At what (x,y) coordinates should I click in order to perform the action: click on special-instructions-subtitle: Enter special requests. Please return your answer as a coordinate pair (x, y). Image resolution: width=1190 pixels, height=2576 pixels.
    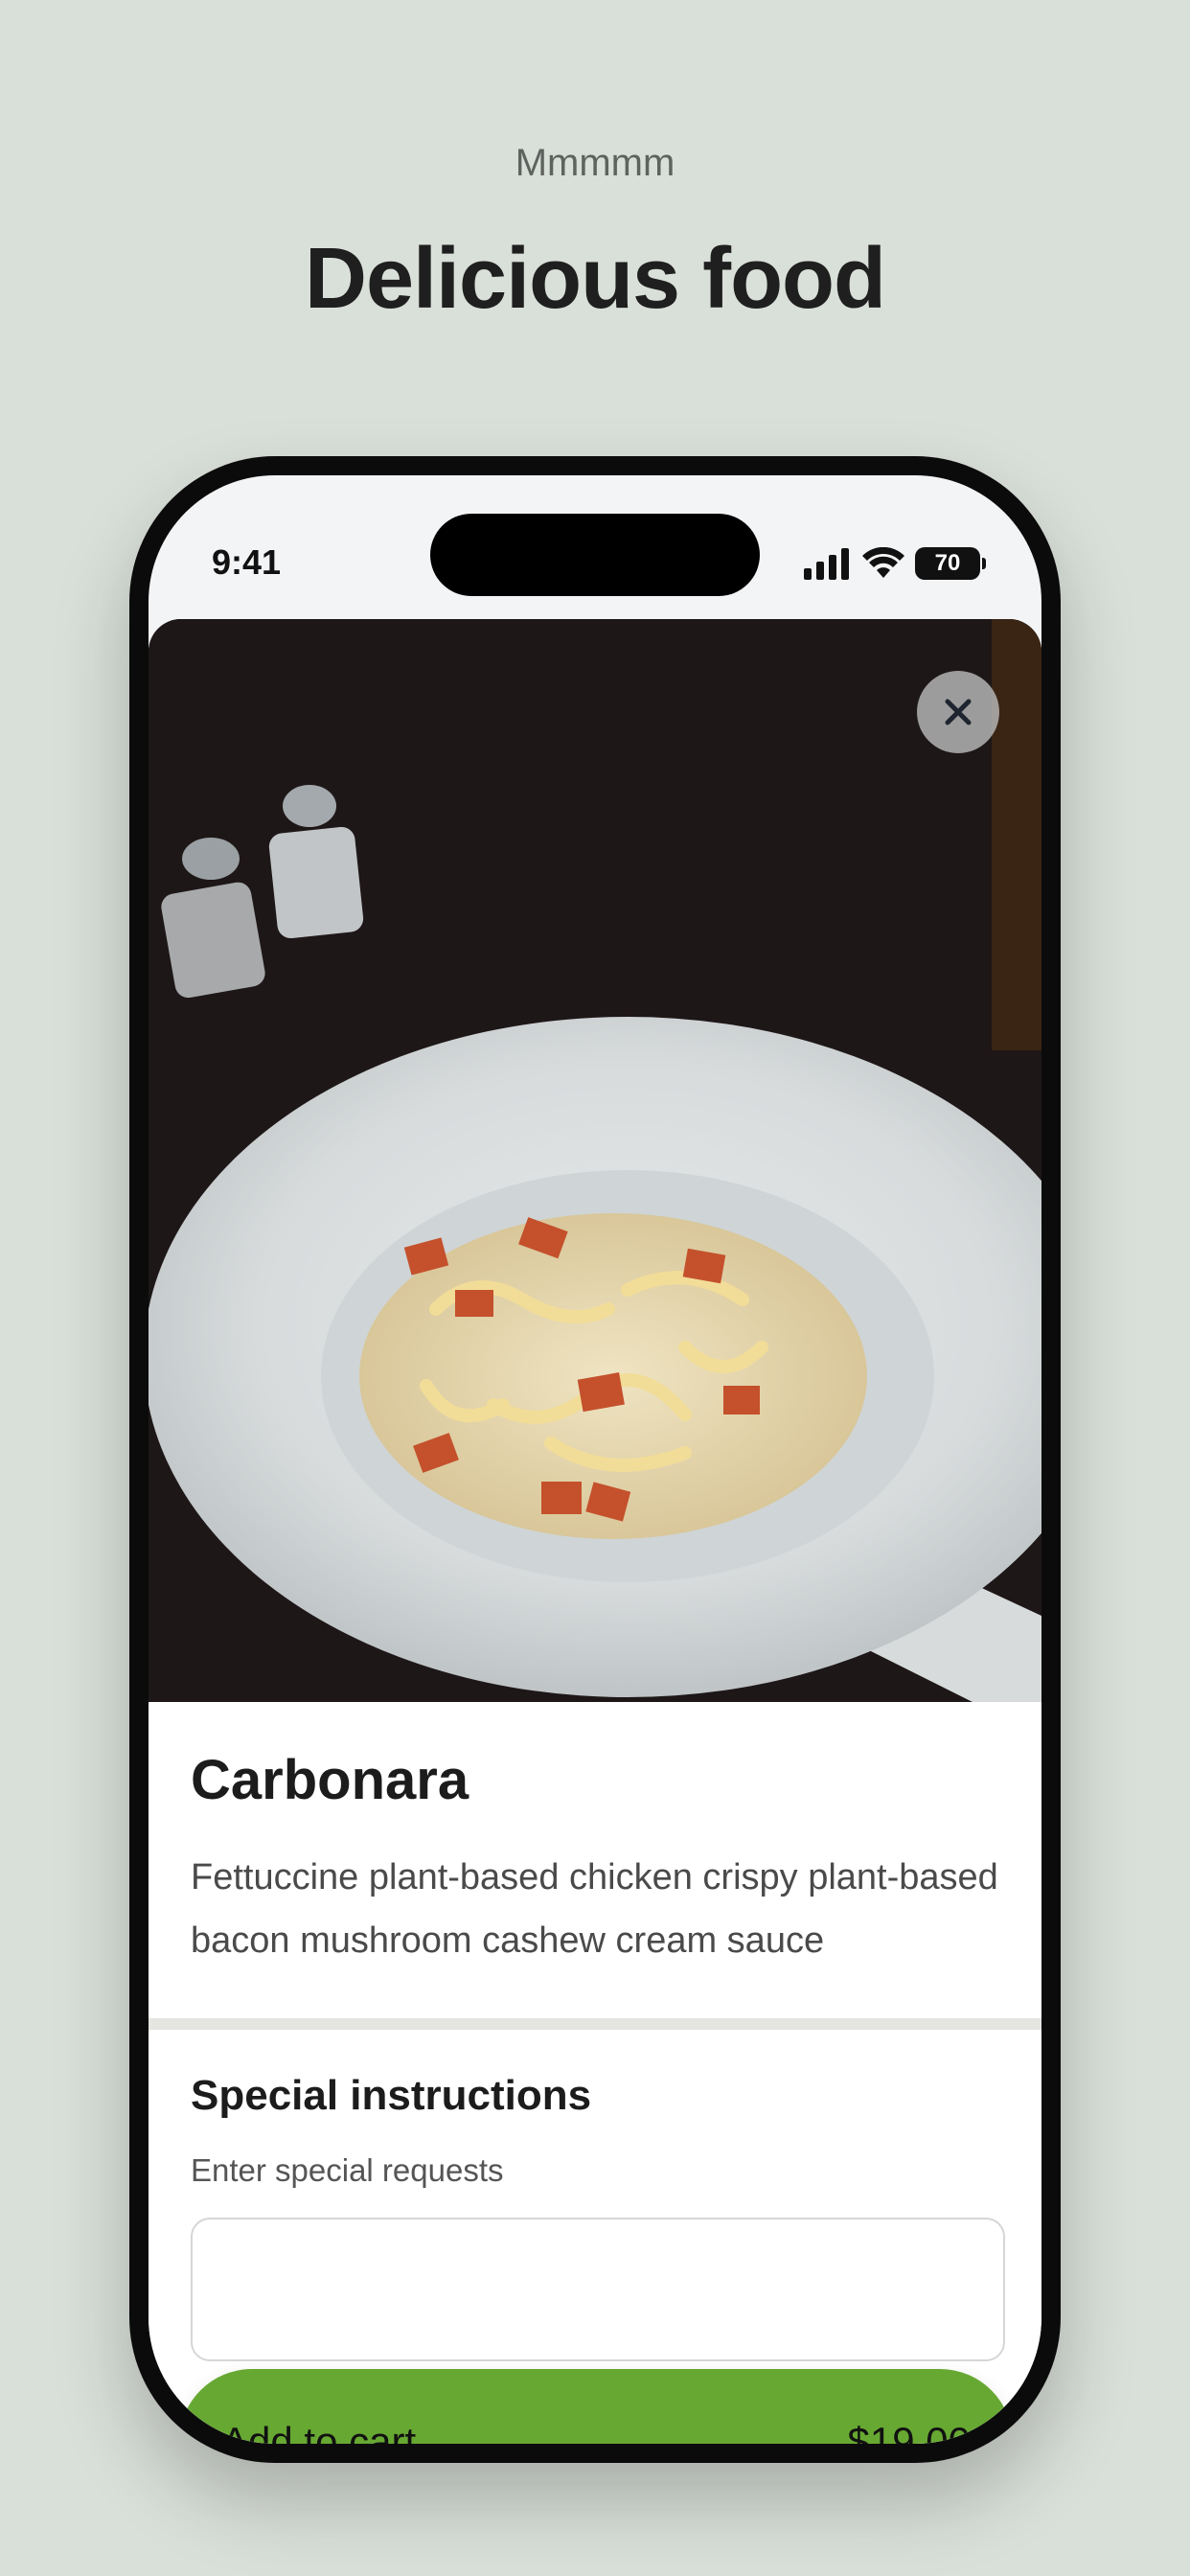
    Looking at the image, I should click on (348, 2170).